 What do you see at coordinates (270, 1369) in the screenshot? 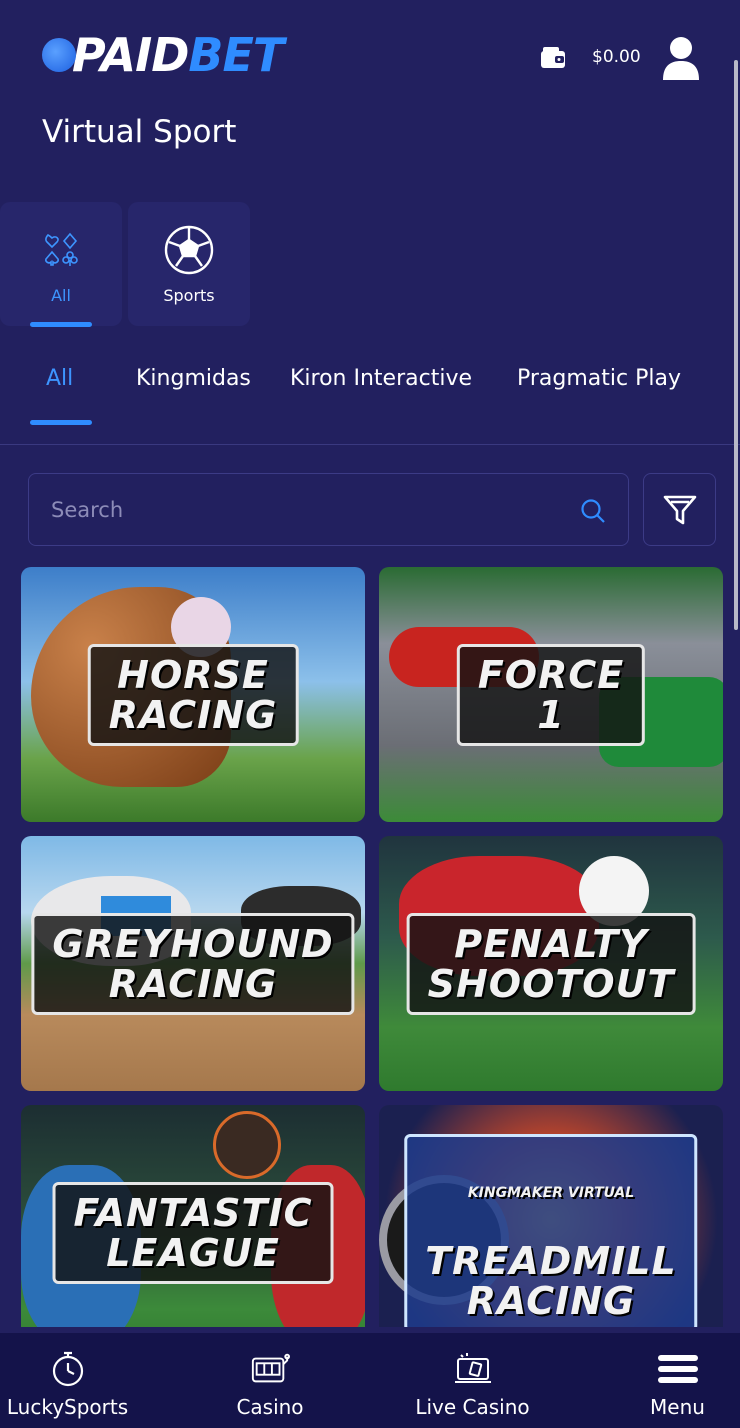
I see `slot-machine-icon` at bounding box center [270, 1369].